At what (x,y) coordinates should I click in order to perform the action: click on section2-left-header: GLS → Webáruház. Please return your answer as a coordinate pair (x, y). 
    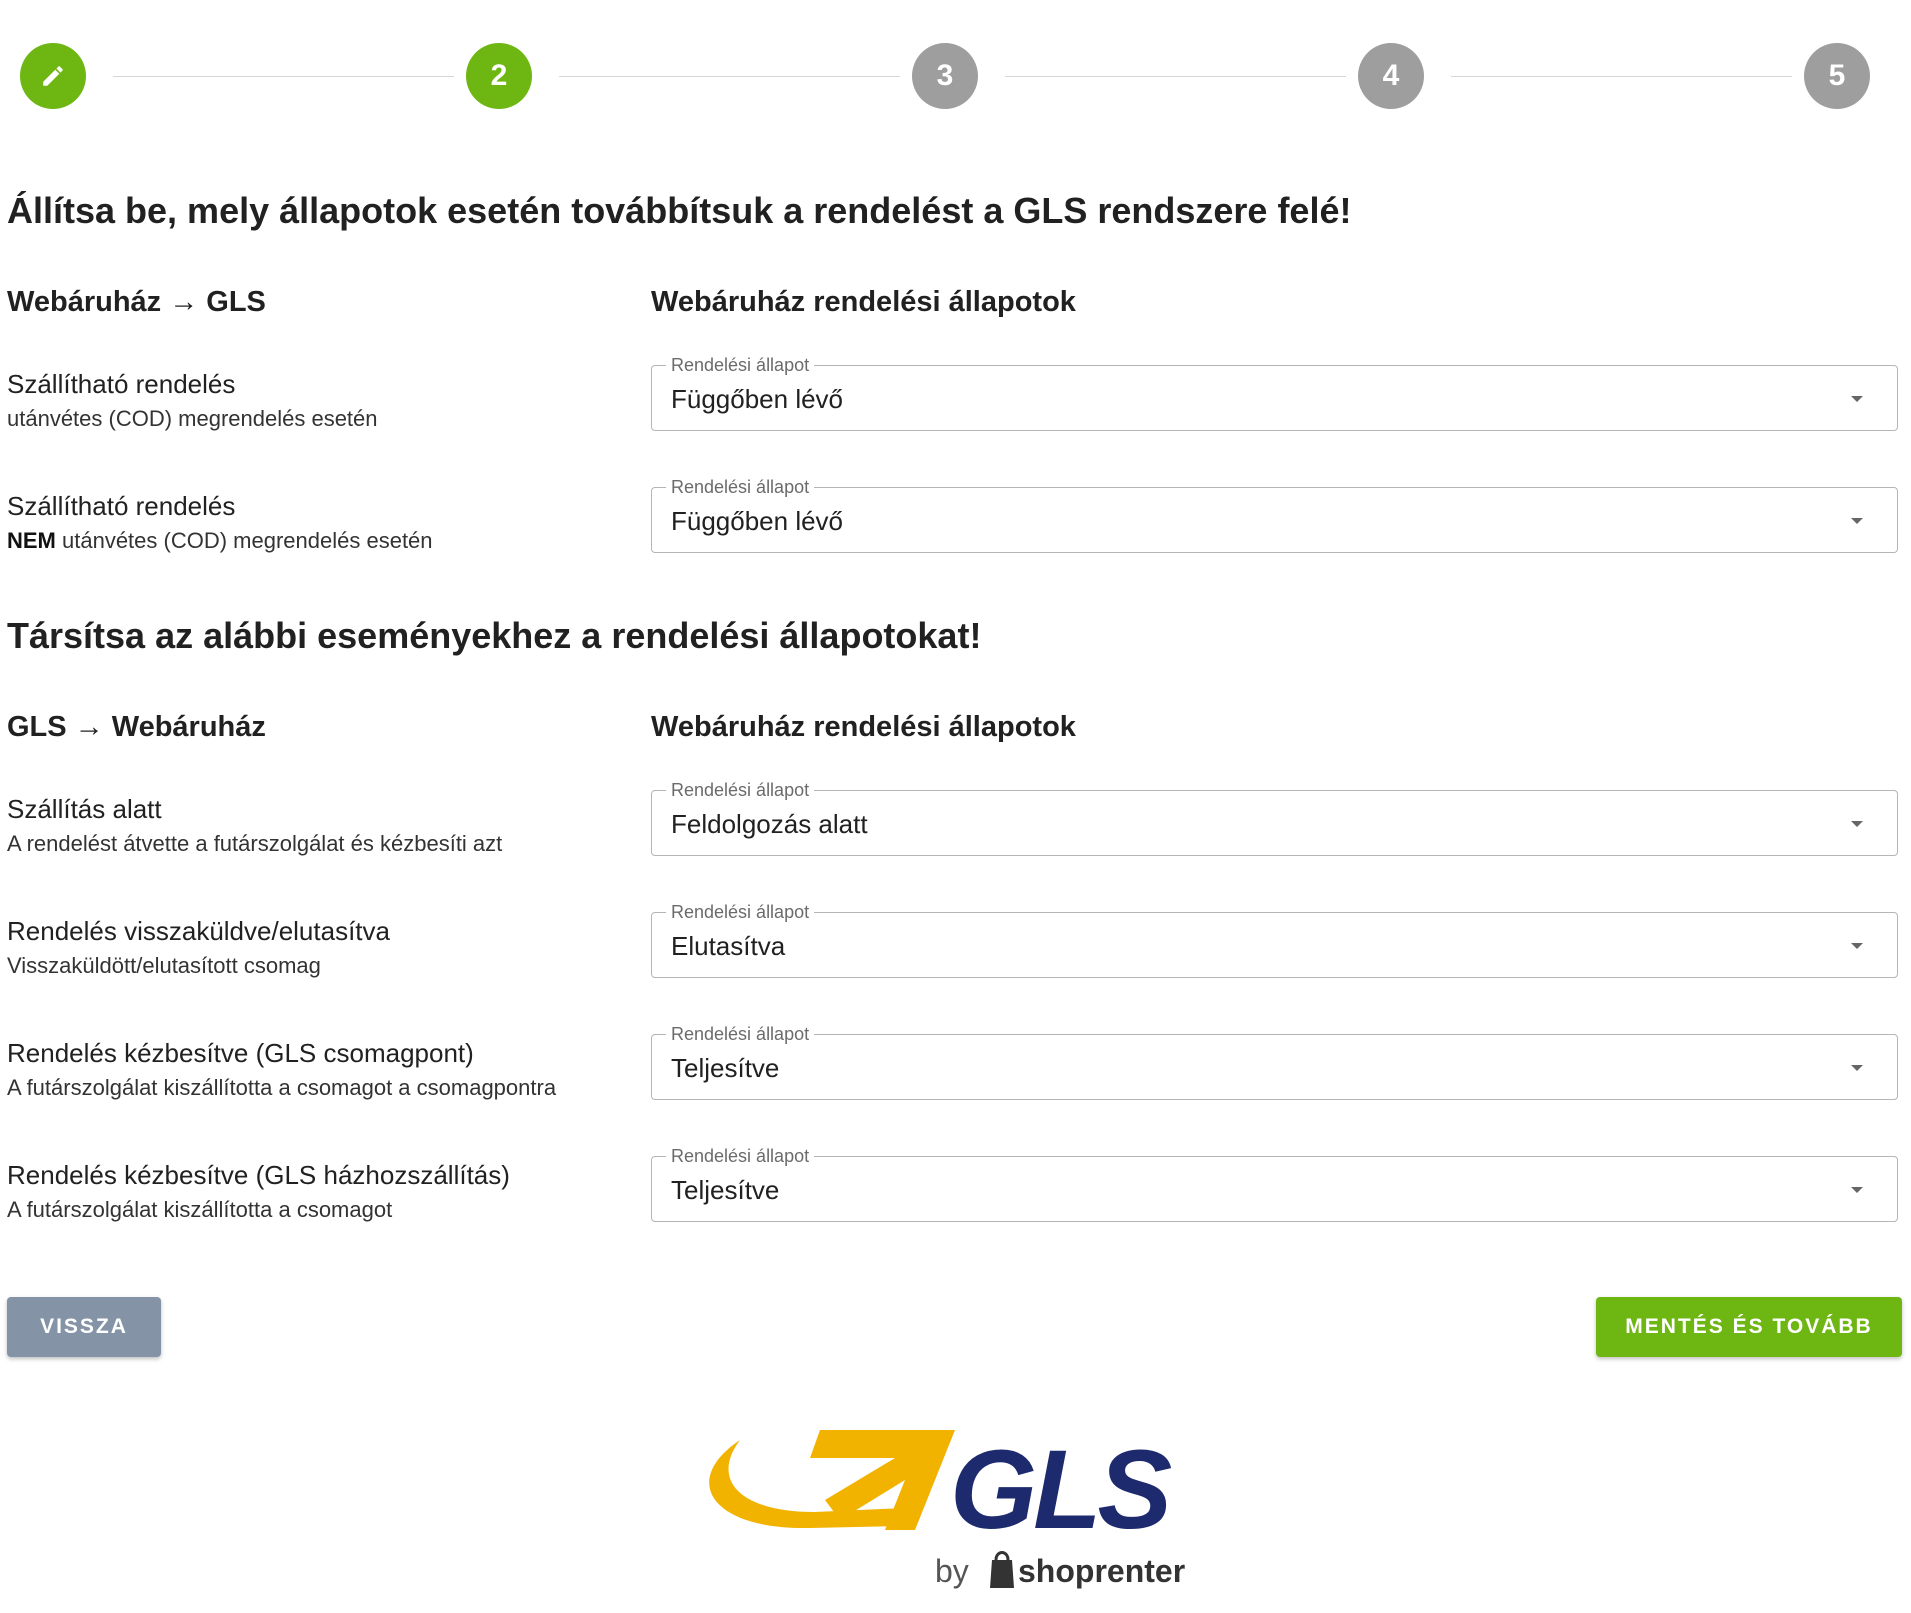
    Looking at the image, I should click on (136, 727).